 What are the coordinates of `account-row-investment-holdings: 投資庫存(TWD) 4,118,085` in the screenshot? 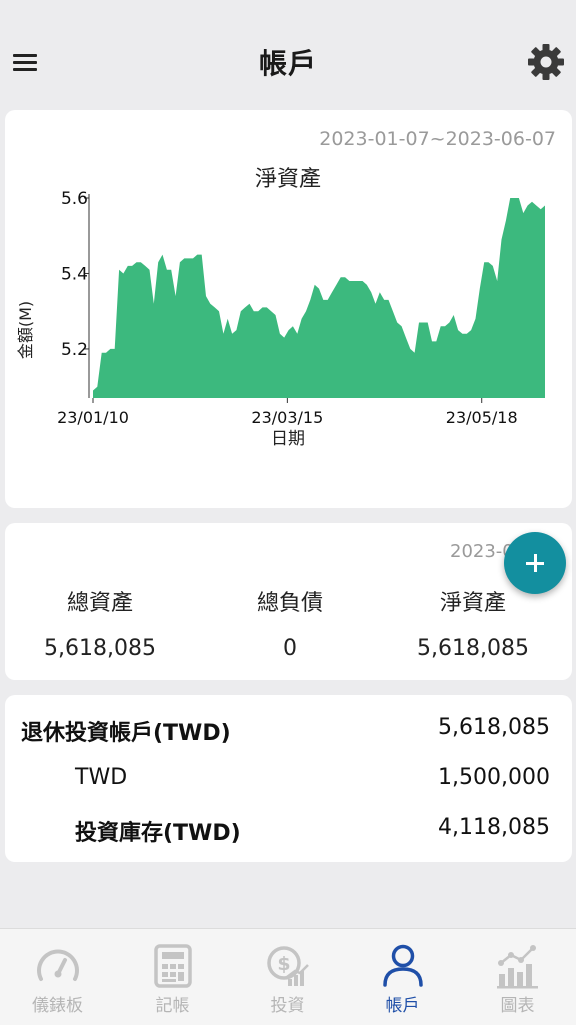 It's located at (288, 829).